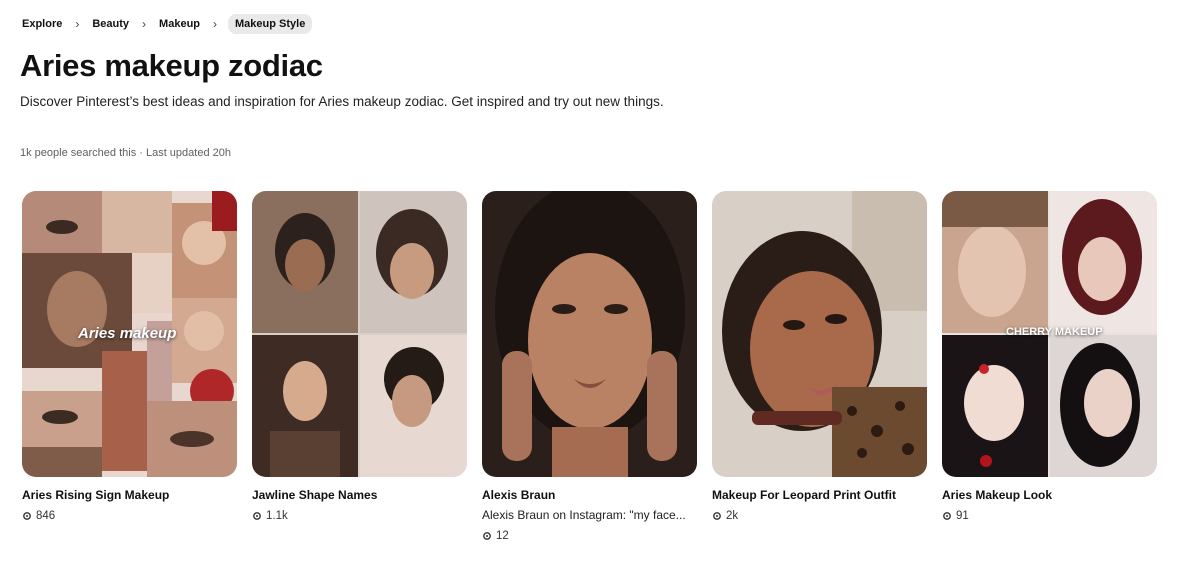  Describe the element at coordinates (502, 536) in the screenshot. I see `pin-reaction-count: 12` at that location.